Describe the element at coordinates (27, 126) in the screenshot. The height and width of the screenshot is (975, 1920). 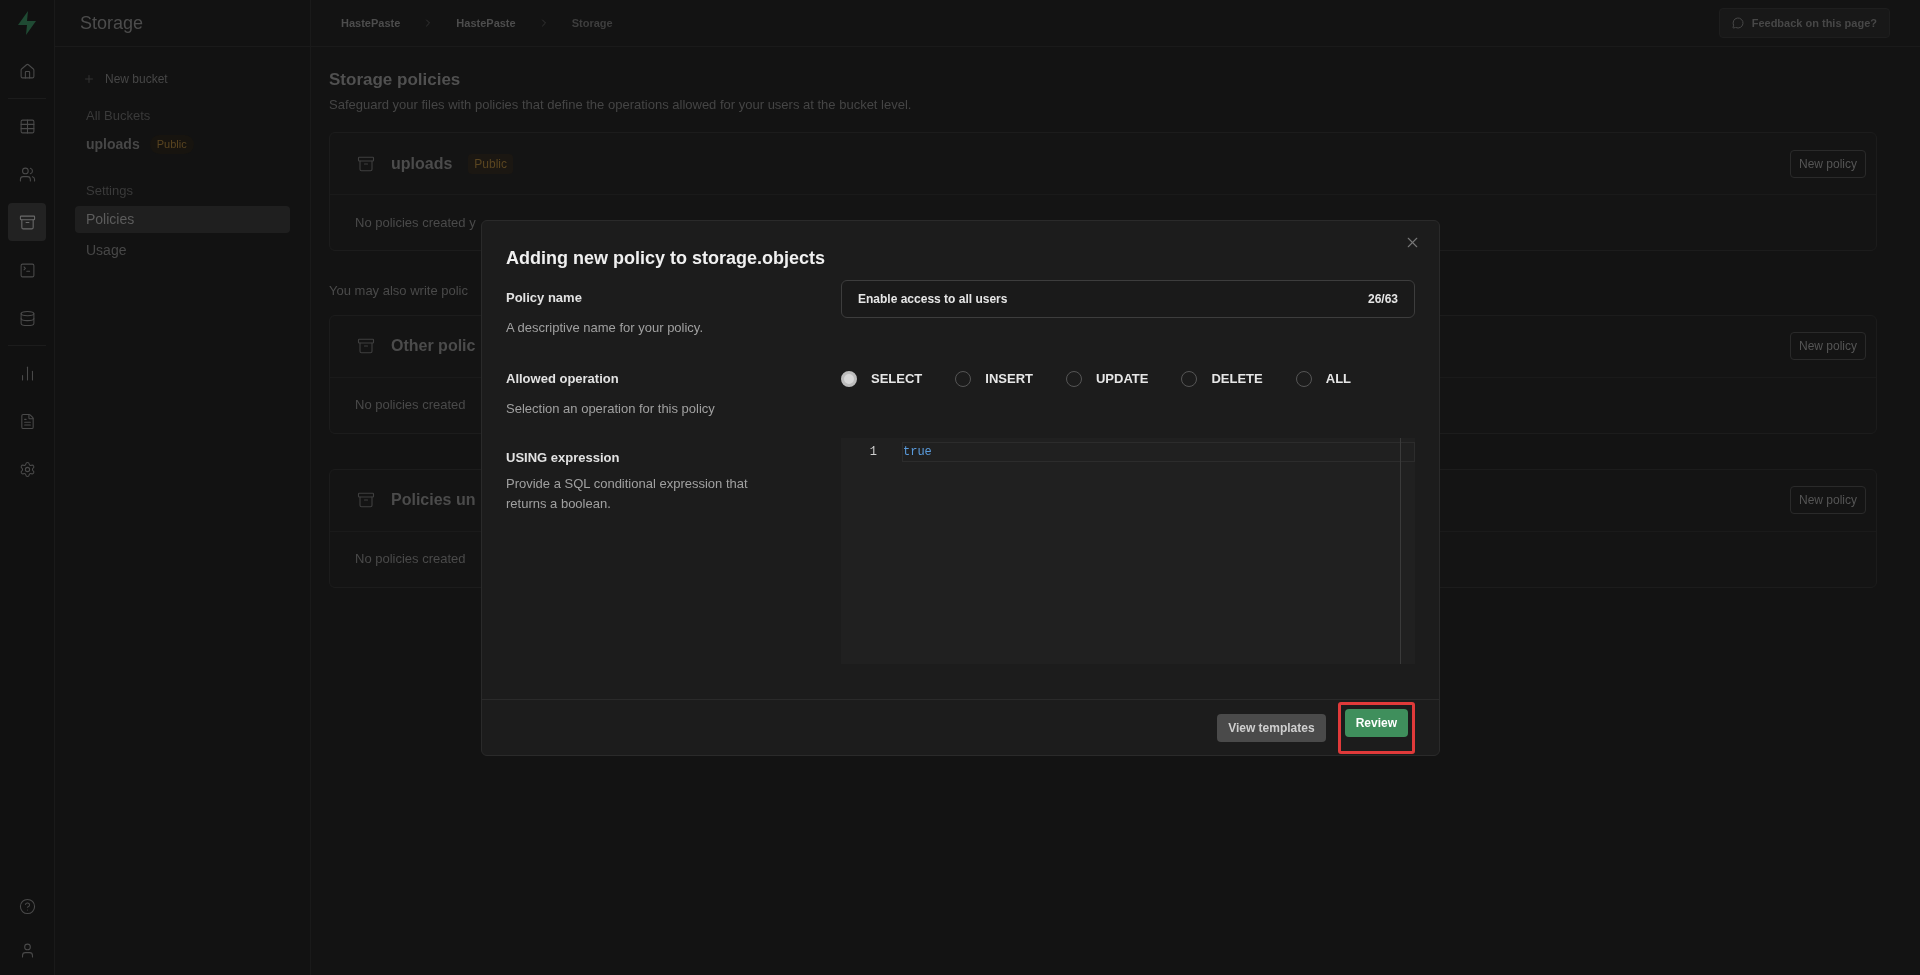
I see `table-icon` at that location.